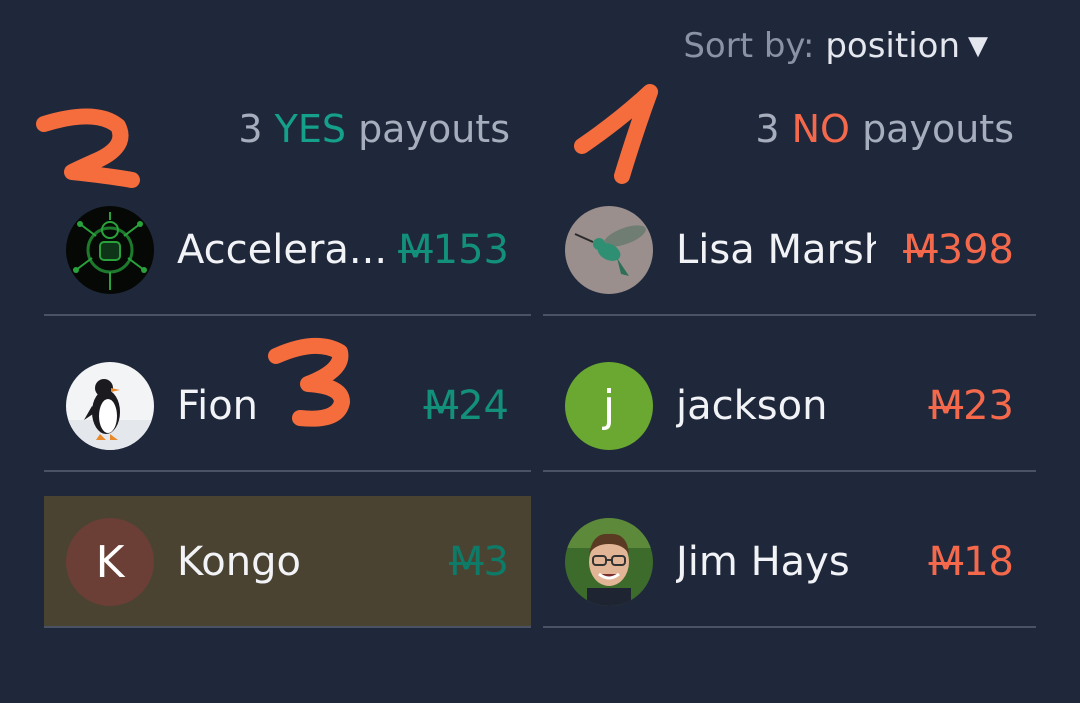 Image resolution: width=1080 pixels, height=703 pixels. What do you see at coordinates (609, 250) in the screenshot?
I see `hummingbird-avatar` at bounding box center [609, 250].